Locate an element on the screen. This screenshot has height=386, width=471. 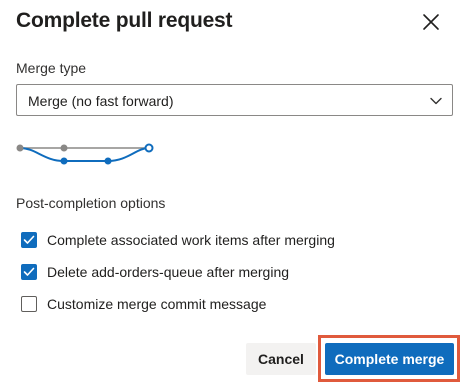
complete-work-items-checkbox is located at coordinates (29, 240).